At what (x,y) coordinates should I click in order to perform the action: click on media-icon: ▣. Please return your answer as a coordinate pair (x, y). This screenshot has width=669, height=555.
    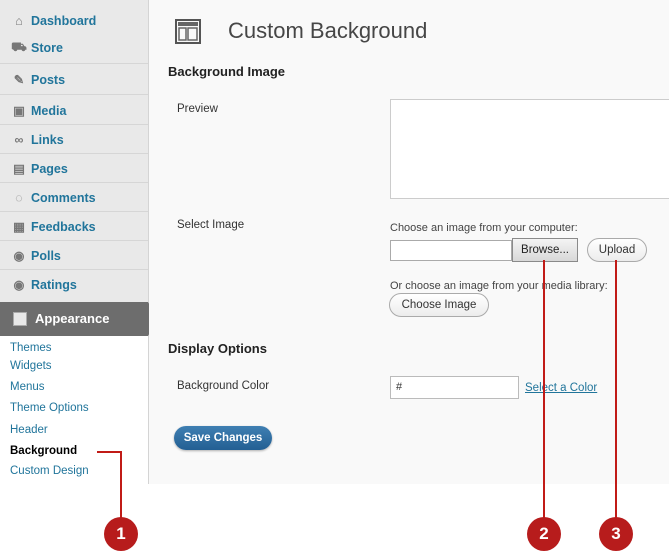
    Looking at the image, I should click on (19, 111).